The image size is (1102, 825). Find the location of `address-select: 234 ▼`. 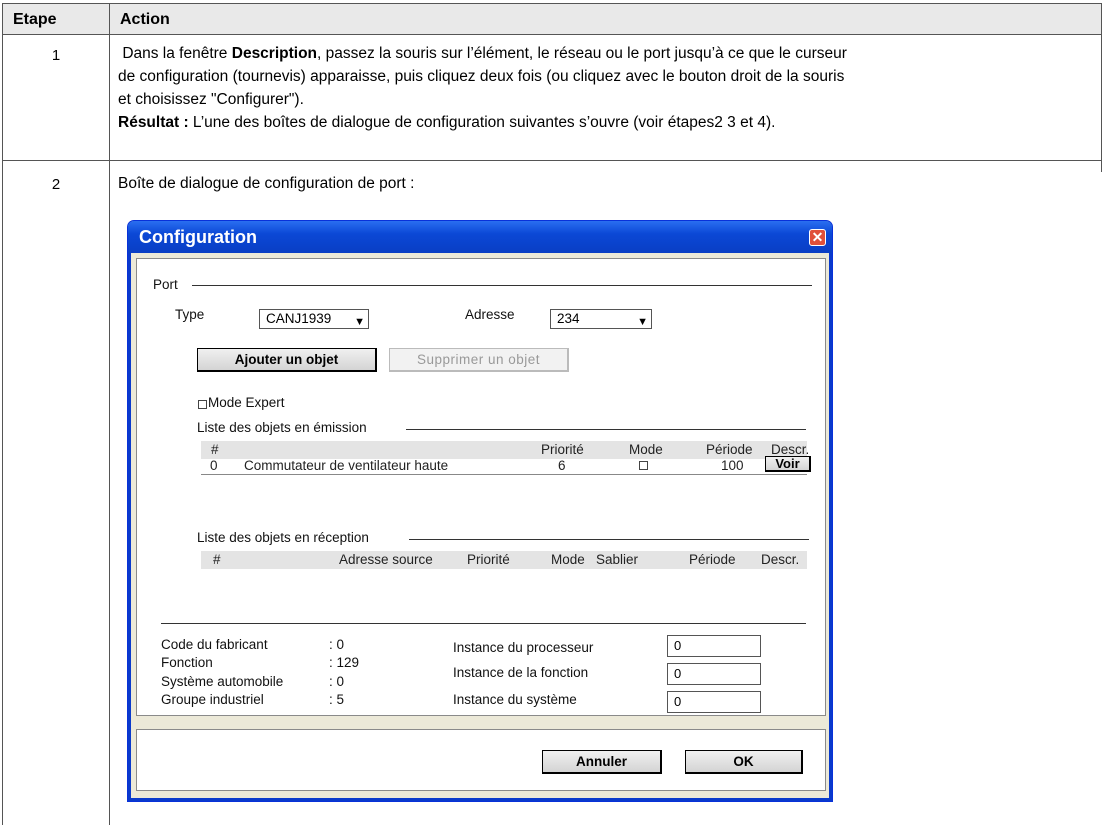

address-select: 234 ▼ is located at coordinates (601, 319).